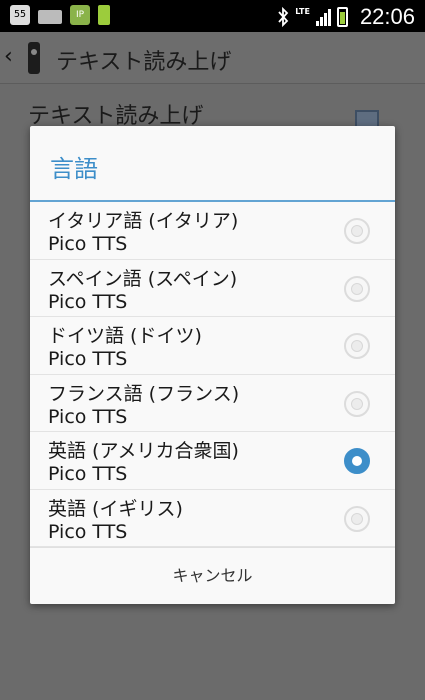  What do you see at coordinates (34, 58) in the screenshot?
I see `app-icon` at bounding box center [34, 58].